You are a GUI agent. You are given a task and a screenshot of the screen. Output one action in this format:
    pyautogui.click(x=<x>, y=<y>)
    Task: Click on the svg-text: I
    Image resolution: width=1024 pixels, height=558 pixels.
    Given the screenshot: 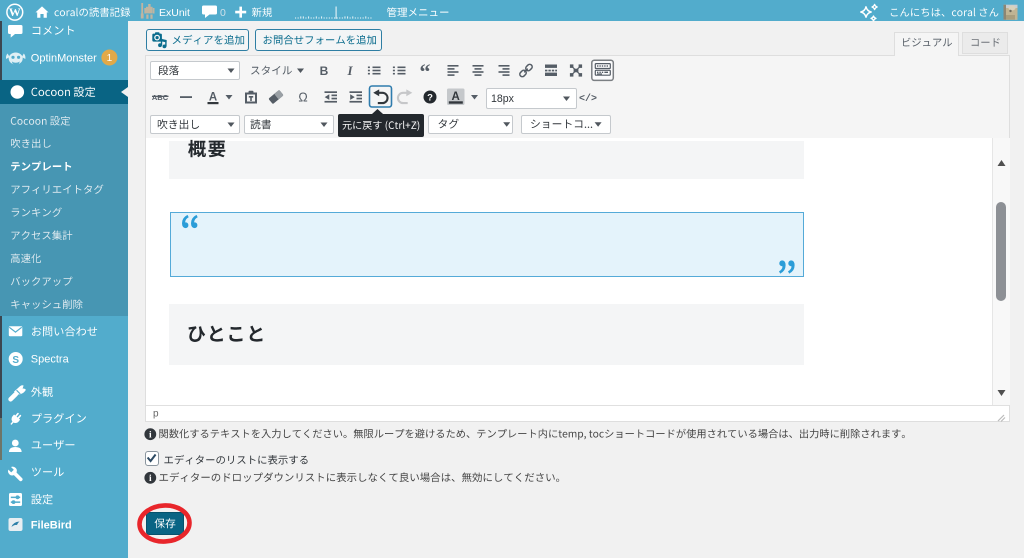 What is the action you would take?
    pyautogui.click(x=349, y=70)
    